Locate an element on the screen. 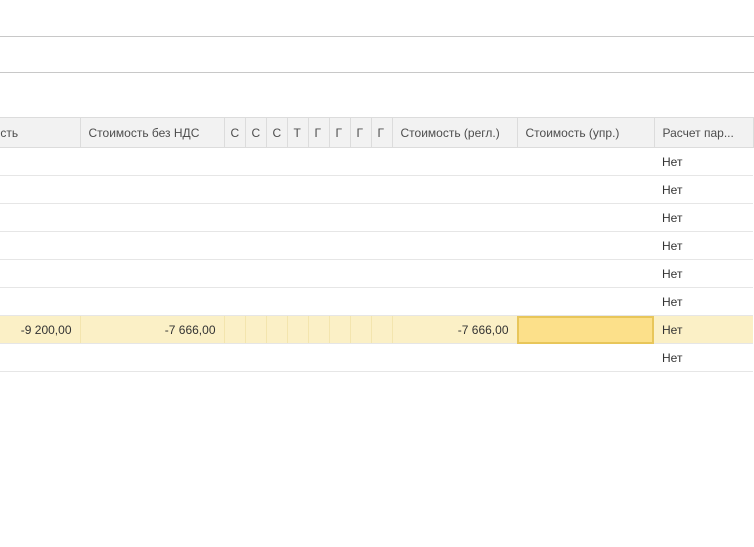 This screenshot has height=547, width=754. column-header-stoimost: Стоимость is located at coordinates (40, 132).